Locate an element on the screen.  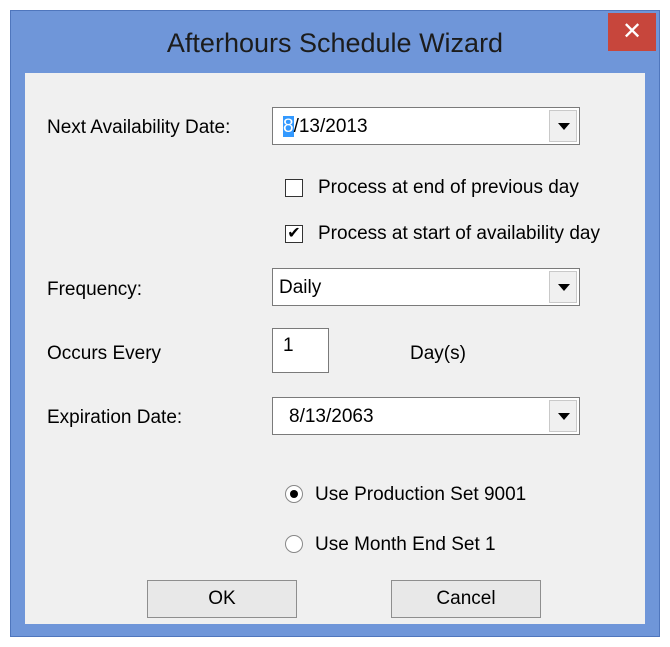
use-production-set-radio is located at coordinates (294, 494).